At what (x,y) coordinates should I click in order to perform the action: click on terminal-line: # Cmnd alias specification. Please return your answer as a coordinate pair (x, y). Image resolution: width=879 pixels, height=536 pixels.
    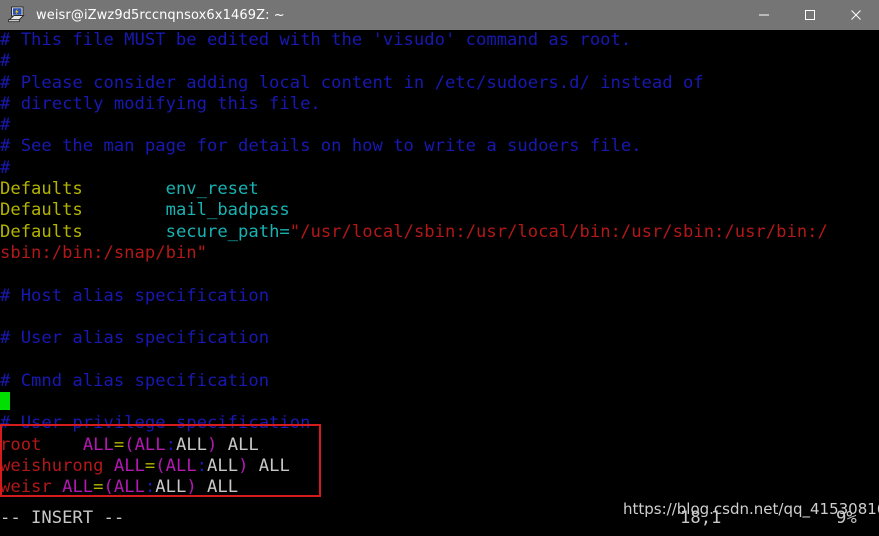
    Looking at the image, I should click on (439, 381).